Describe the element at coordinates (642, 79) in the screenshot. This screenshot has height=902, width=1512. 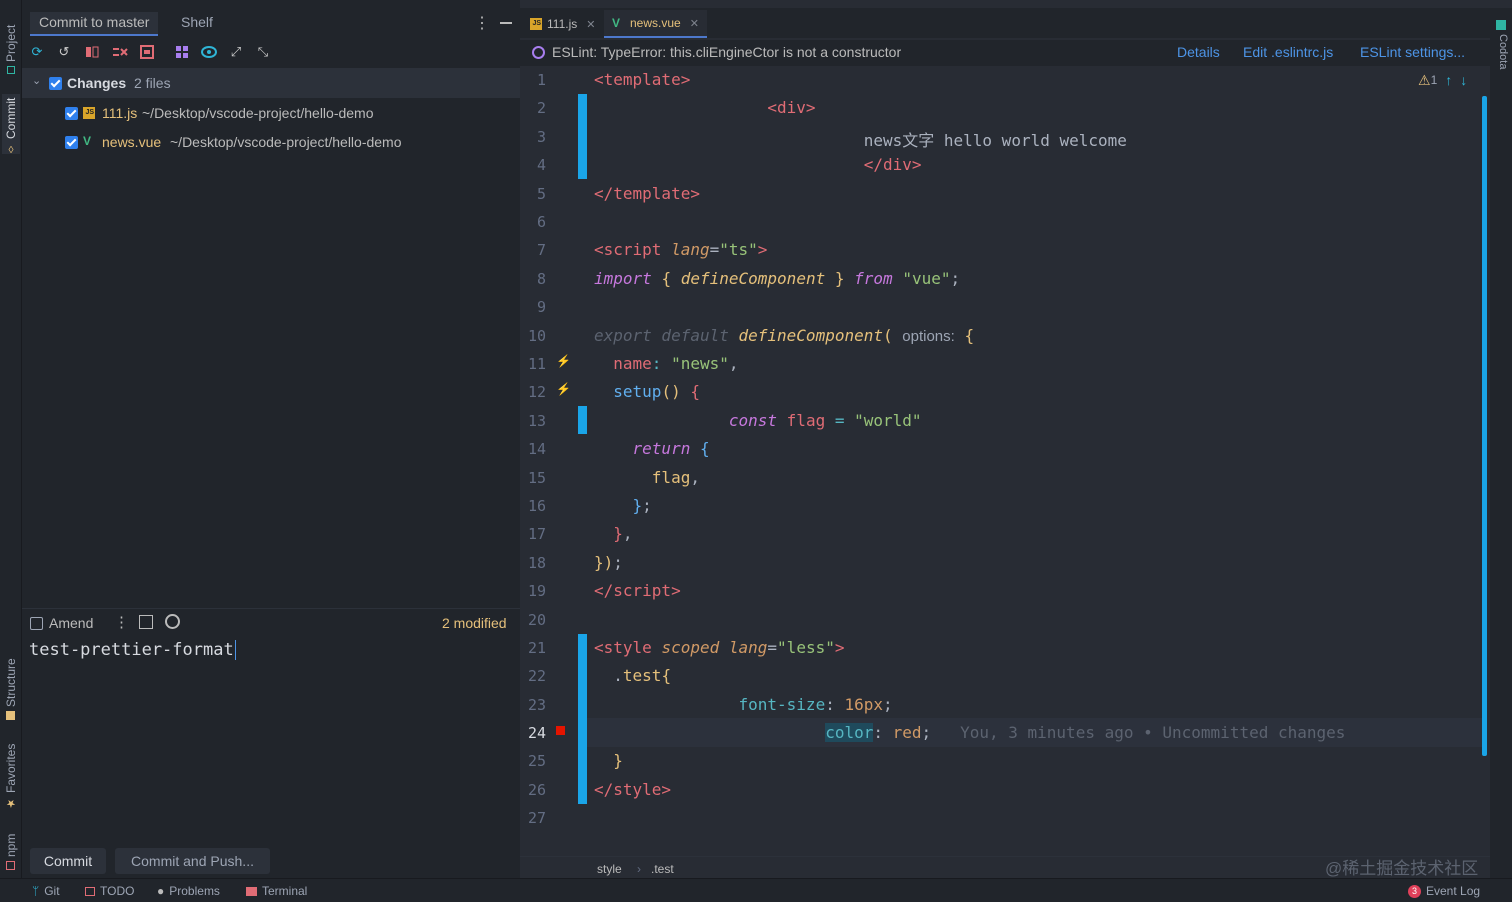
I see `code-line: <template>` at that location.